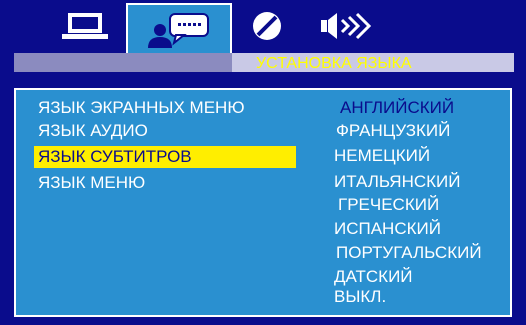  I want to click on option-french: ФРАНЦУЗКИЙ, so click(393, 131).